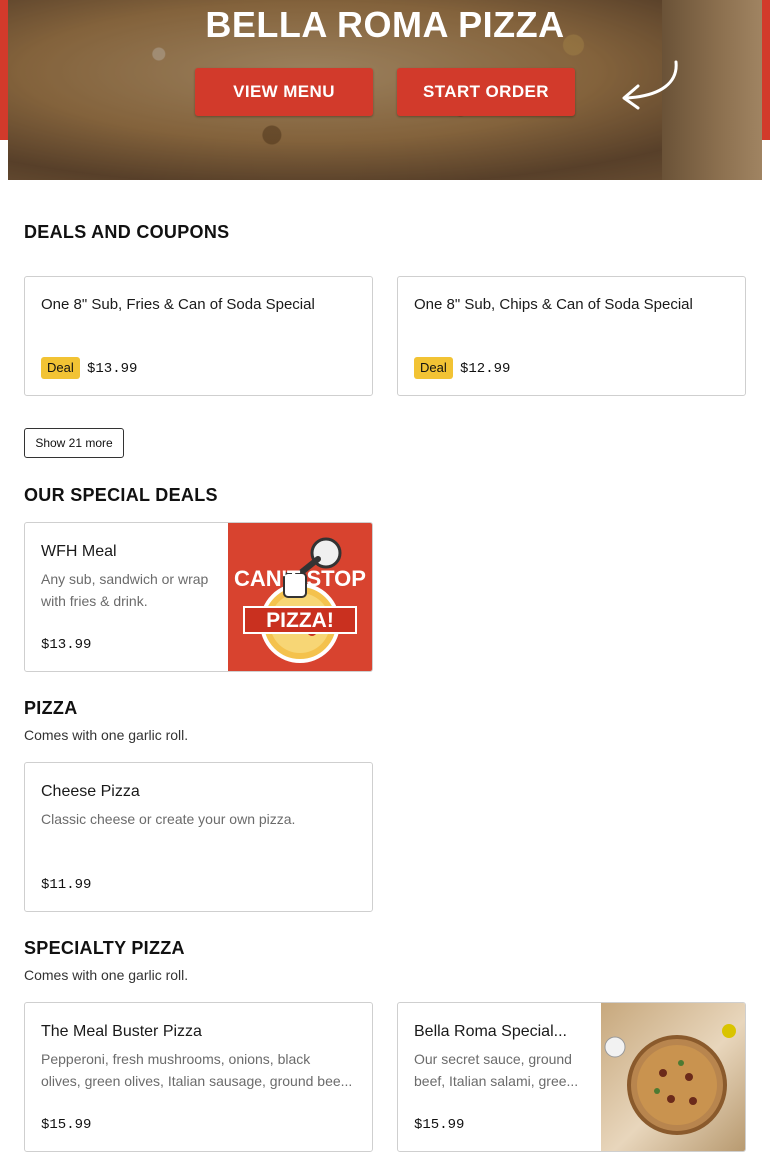 The image size is (770, 1156). What do you see at coordinates (74, 443) in the screenshot?
I see `show-more-deals-button: Show 21 more` at bounding box center [74, 443].